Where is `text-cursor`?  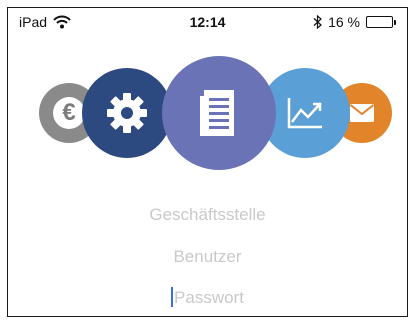
text-cursor is located at coordinates (172, 297).